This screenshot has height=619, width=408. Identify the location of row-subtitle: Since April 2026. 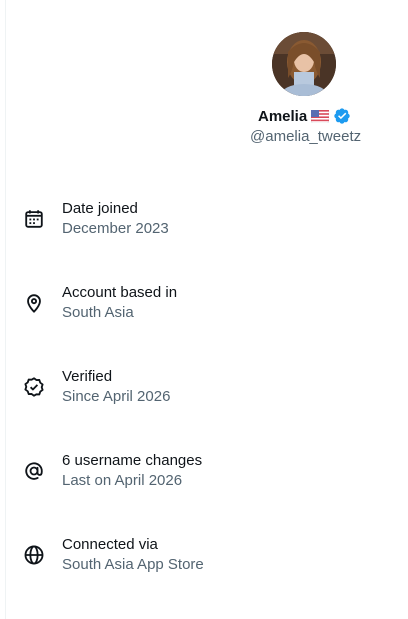
(116, 396).